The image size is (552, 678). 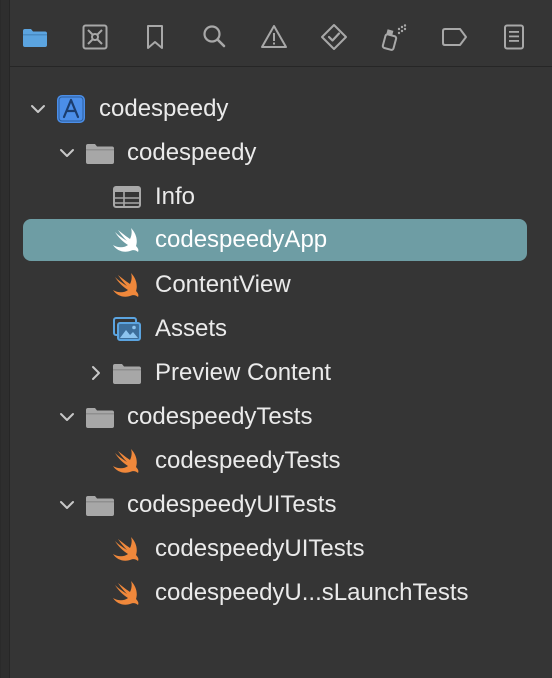 I want to click on tree-item-contentview: ContentView, so click(x=275, y=285).